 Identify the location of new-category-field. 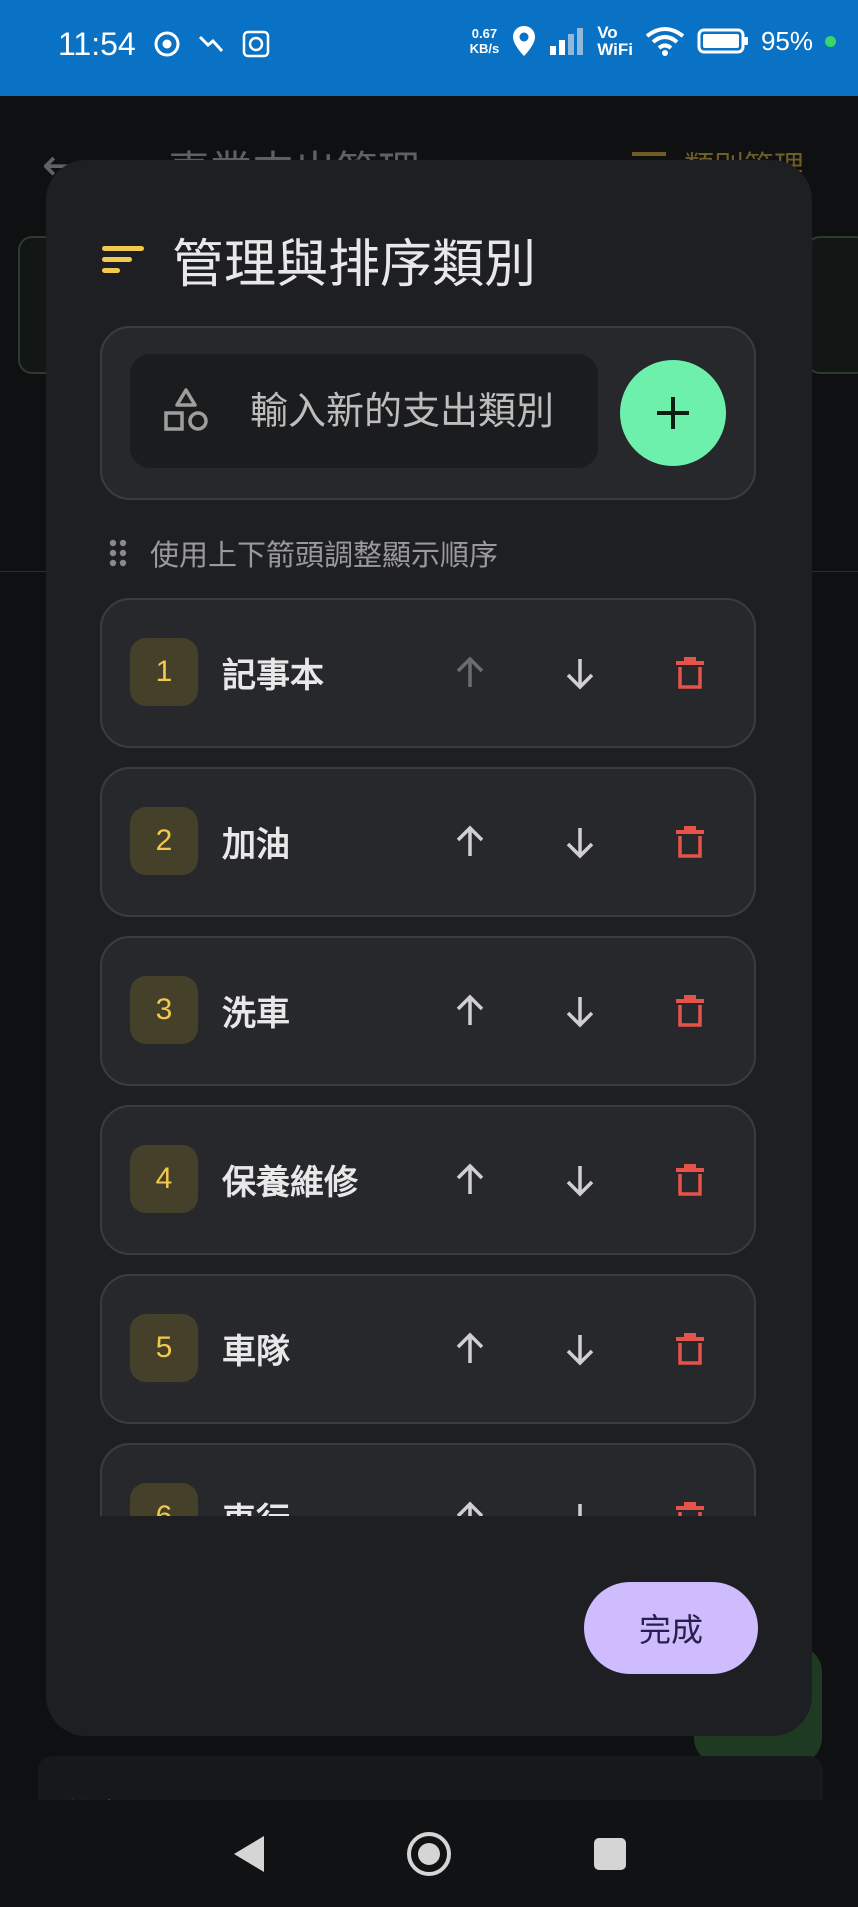
(364, 411).